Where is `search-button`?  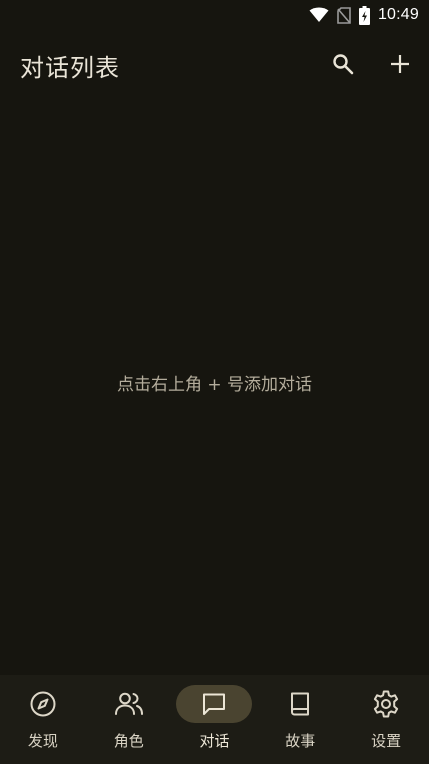
search-button is located at coordinates (343, 64).